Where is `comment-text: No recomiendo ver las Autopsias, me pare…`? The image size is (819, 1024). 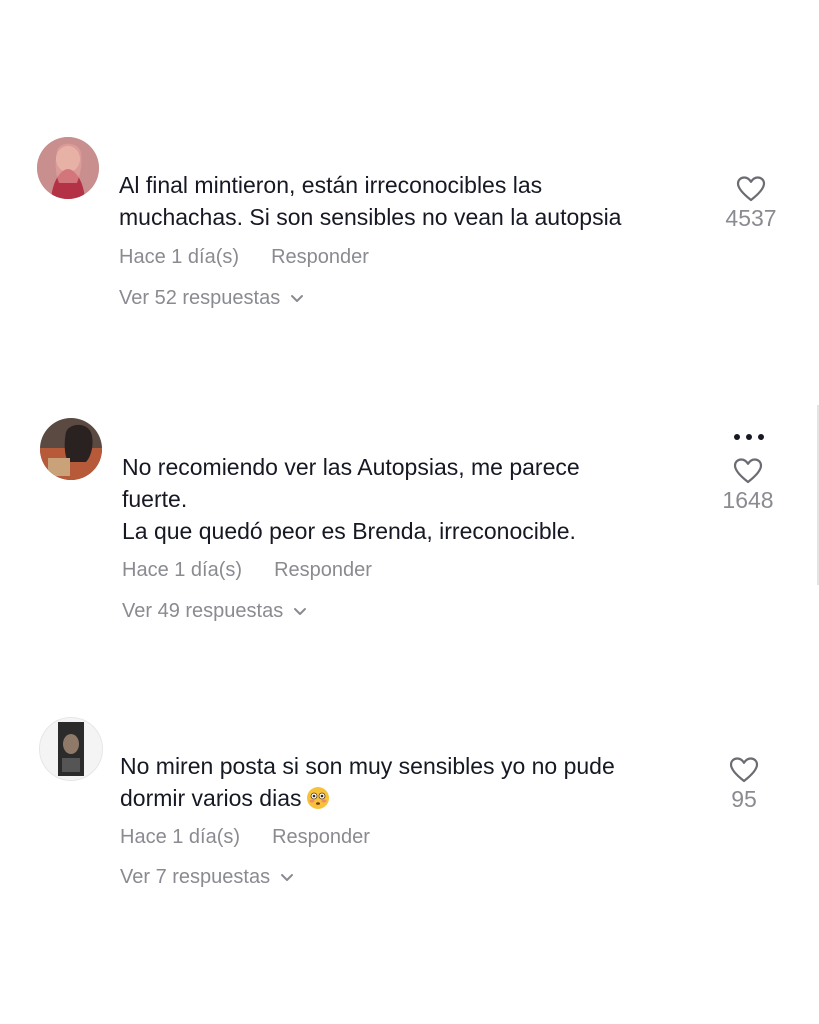
comment-text: No recomiendo ver las Autopsias, me pare… is located at coordinates (351, 499).